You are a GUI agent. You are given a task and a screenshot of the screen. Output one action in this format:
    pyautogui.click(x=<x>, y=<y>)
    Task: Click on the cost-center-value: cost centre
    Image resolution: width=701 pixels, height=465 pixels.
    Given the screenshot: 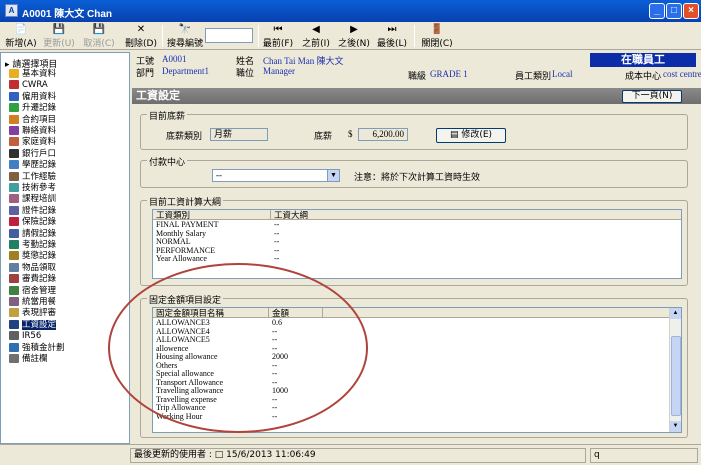 What is the action you would take?
    pyautogui.click(x=682, y=74)
    